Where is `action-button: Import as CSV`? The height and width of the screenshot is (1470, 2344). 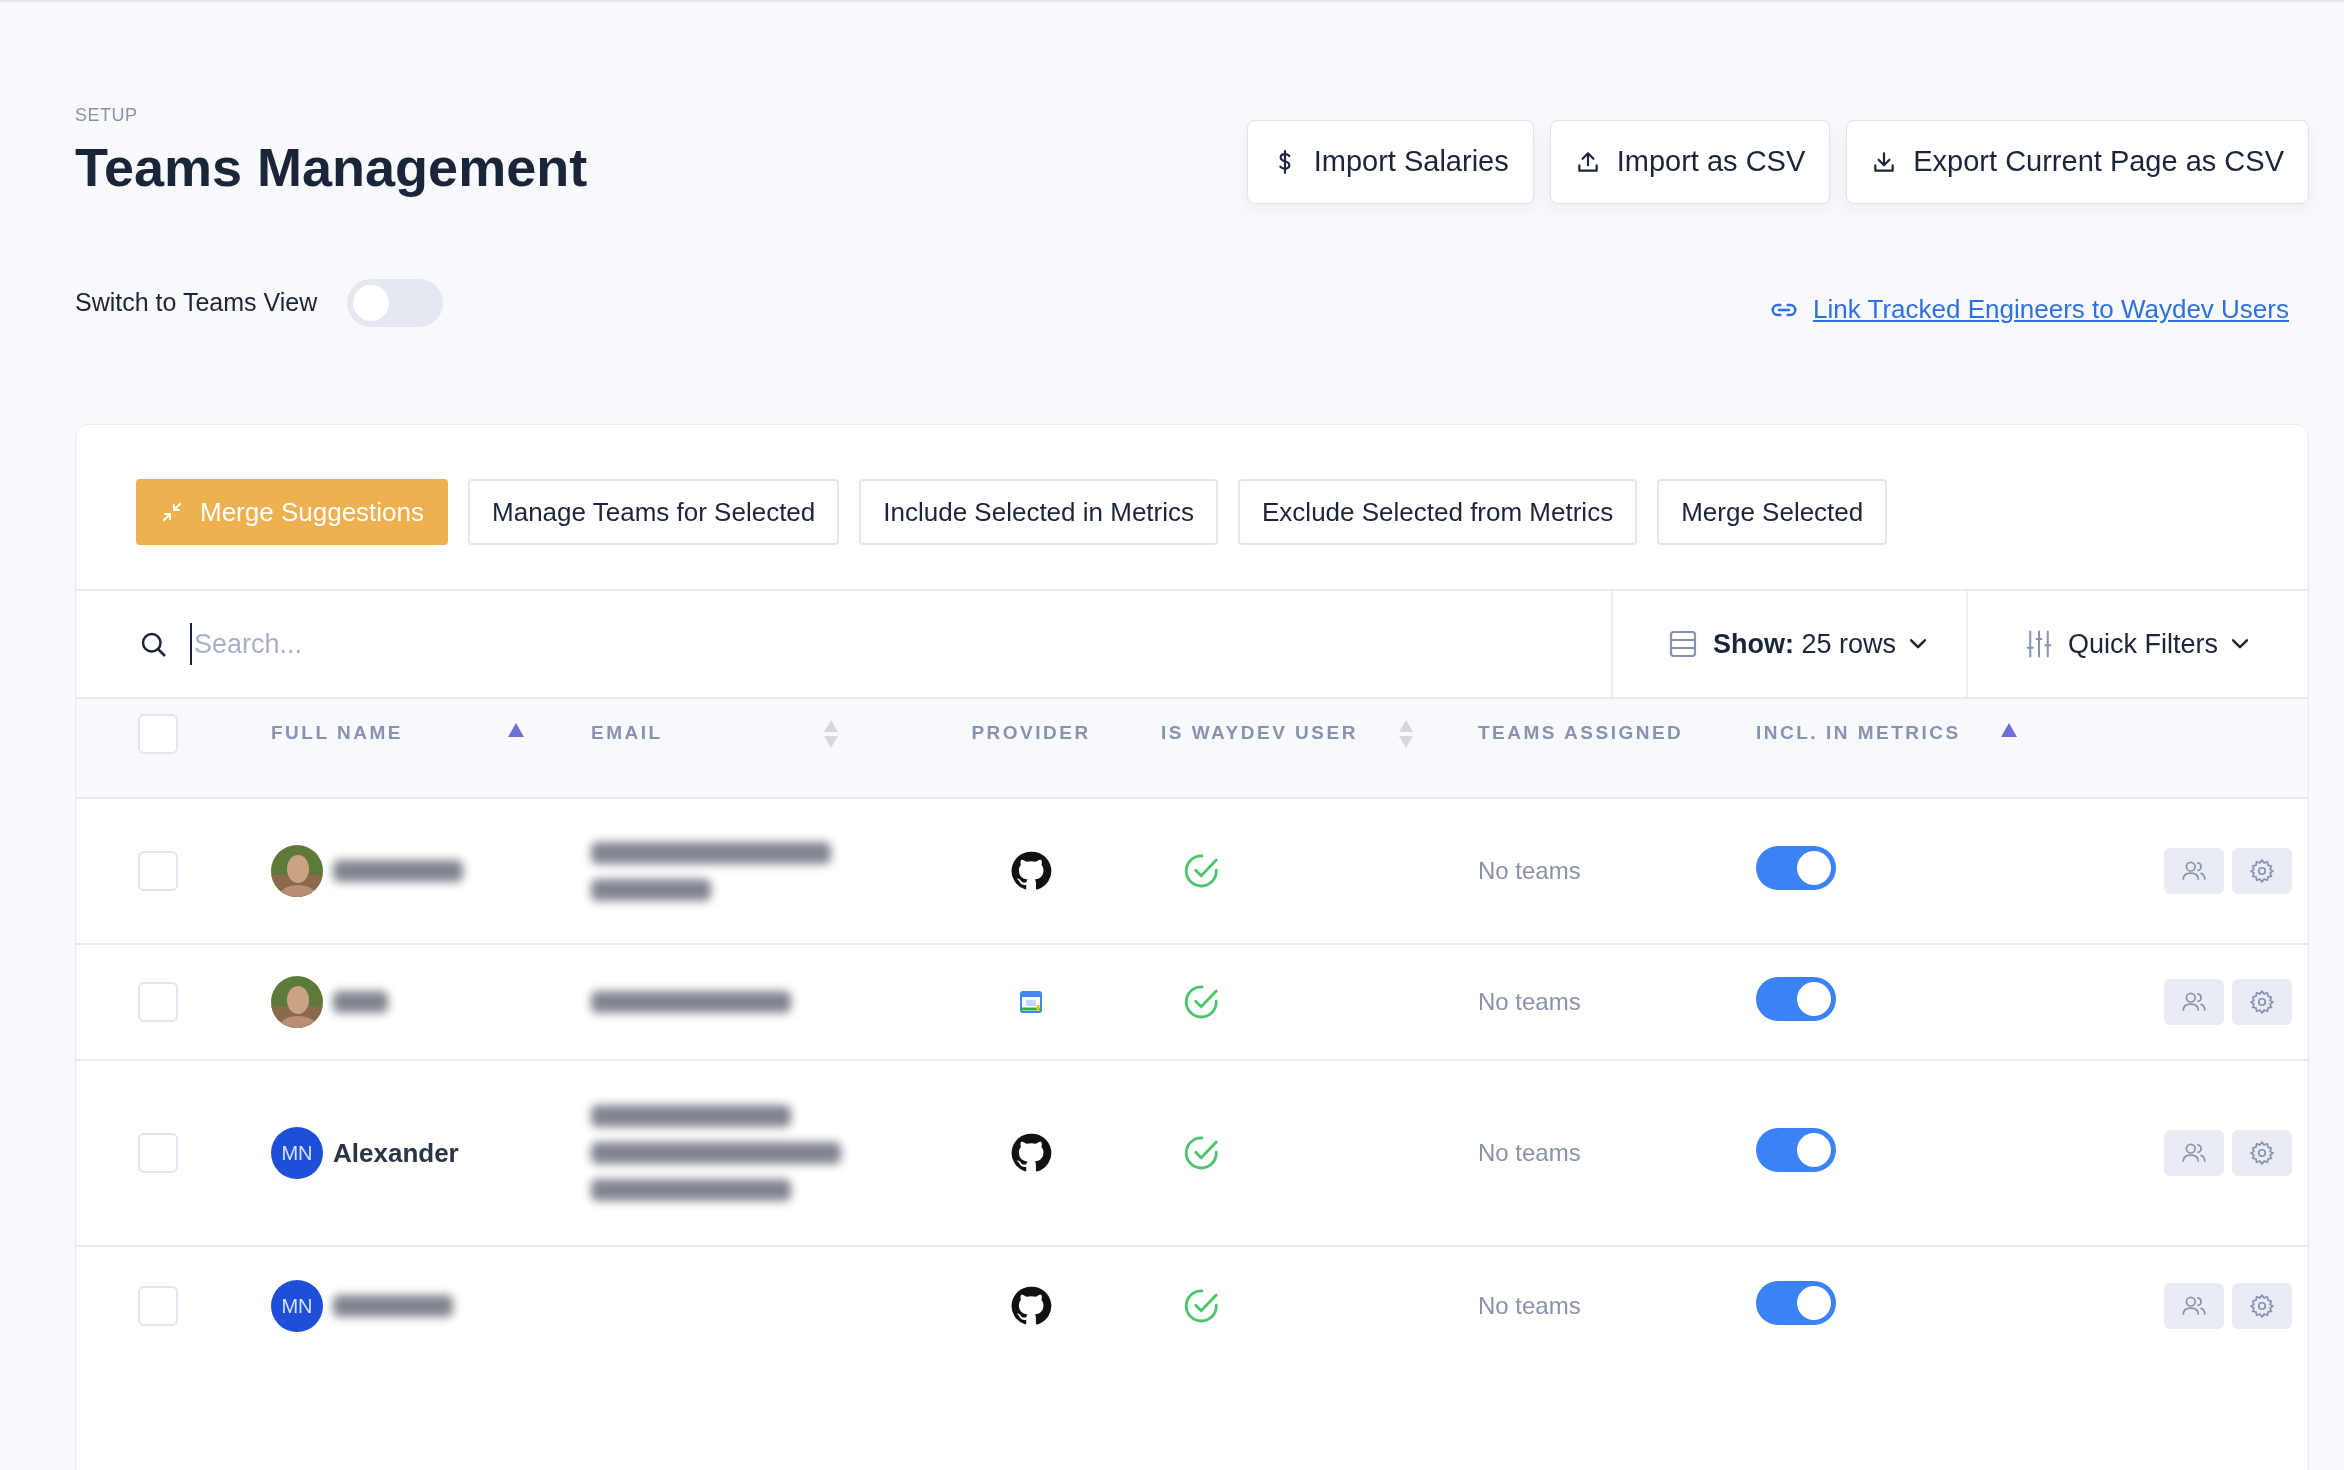 action-button: Import as CSV is located at coordinates (1690, 162).